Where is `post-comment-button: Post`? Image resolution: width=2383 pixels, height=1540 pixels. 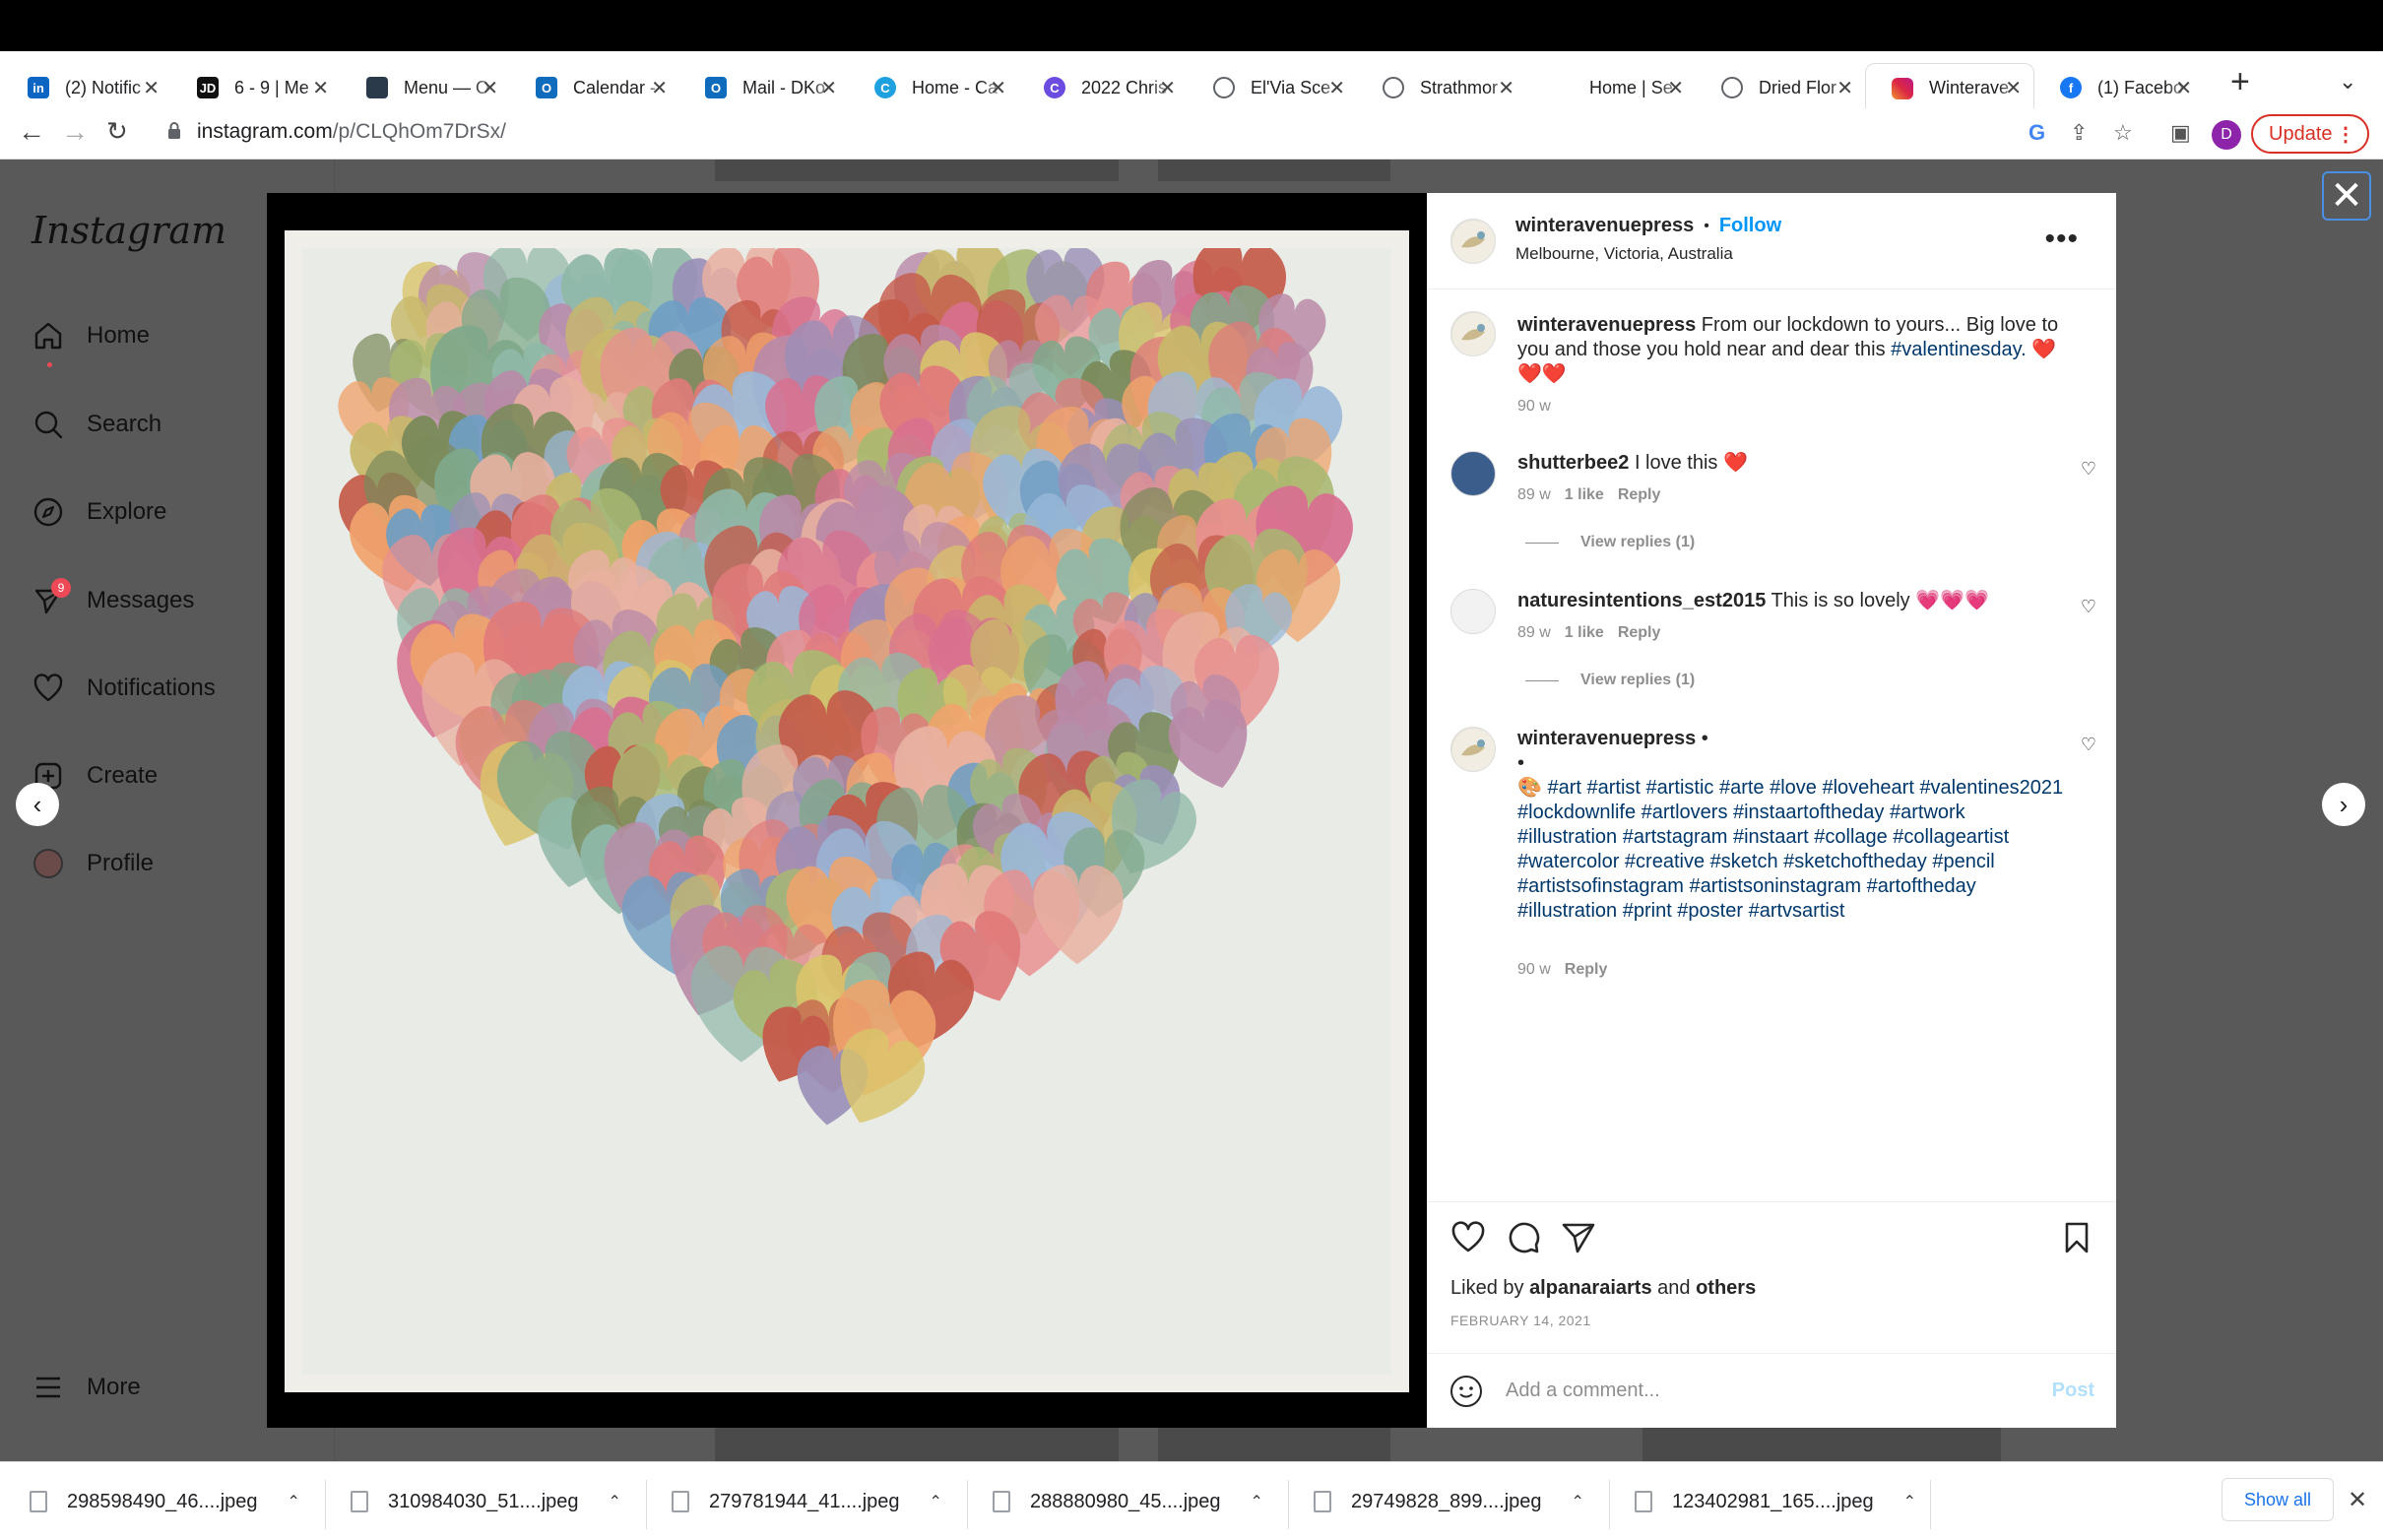 post-comment-button: Post is located at coordinates (2073, 1391).